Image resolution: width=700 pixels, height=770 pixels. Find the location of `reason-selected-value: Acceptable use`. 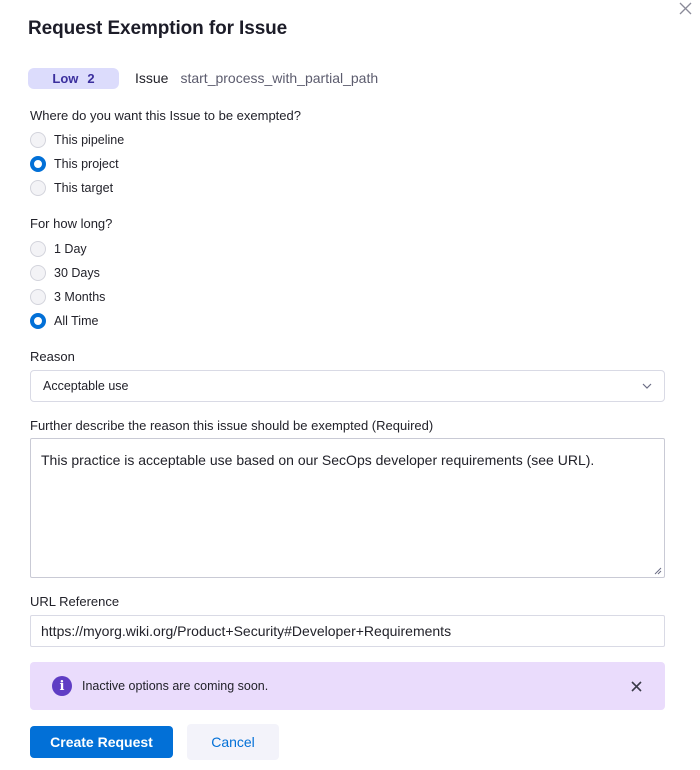

reason-selected-value: Acceptable use is located at coordinates (86, 386).